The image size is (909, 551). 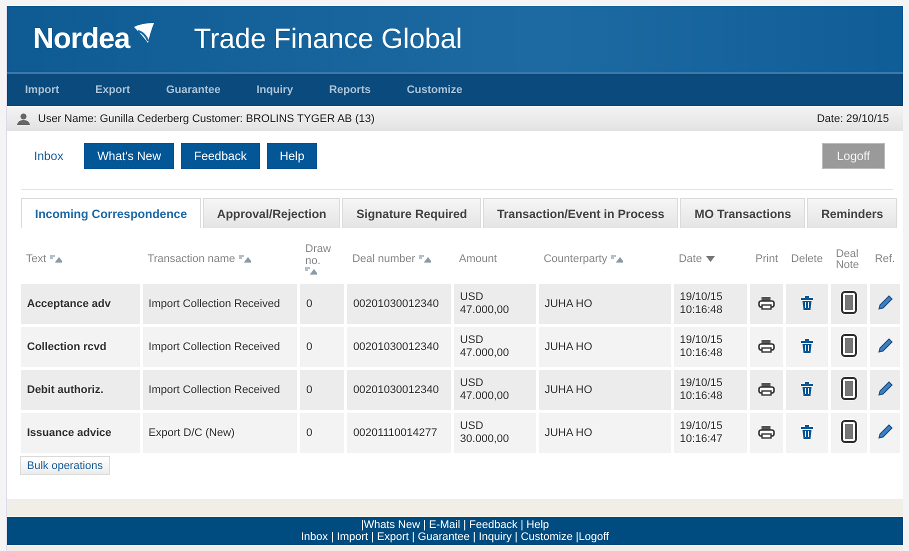 I want to click on tab: Transaction/Event in Process, so click(x=580, y=213).